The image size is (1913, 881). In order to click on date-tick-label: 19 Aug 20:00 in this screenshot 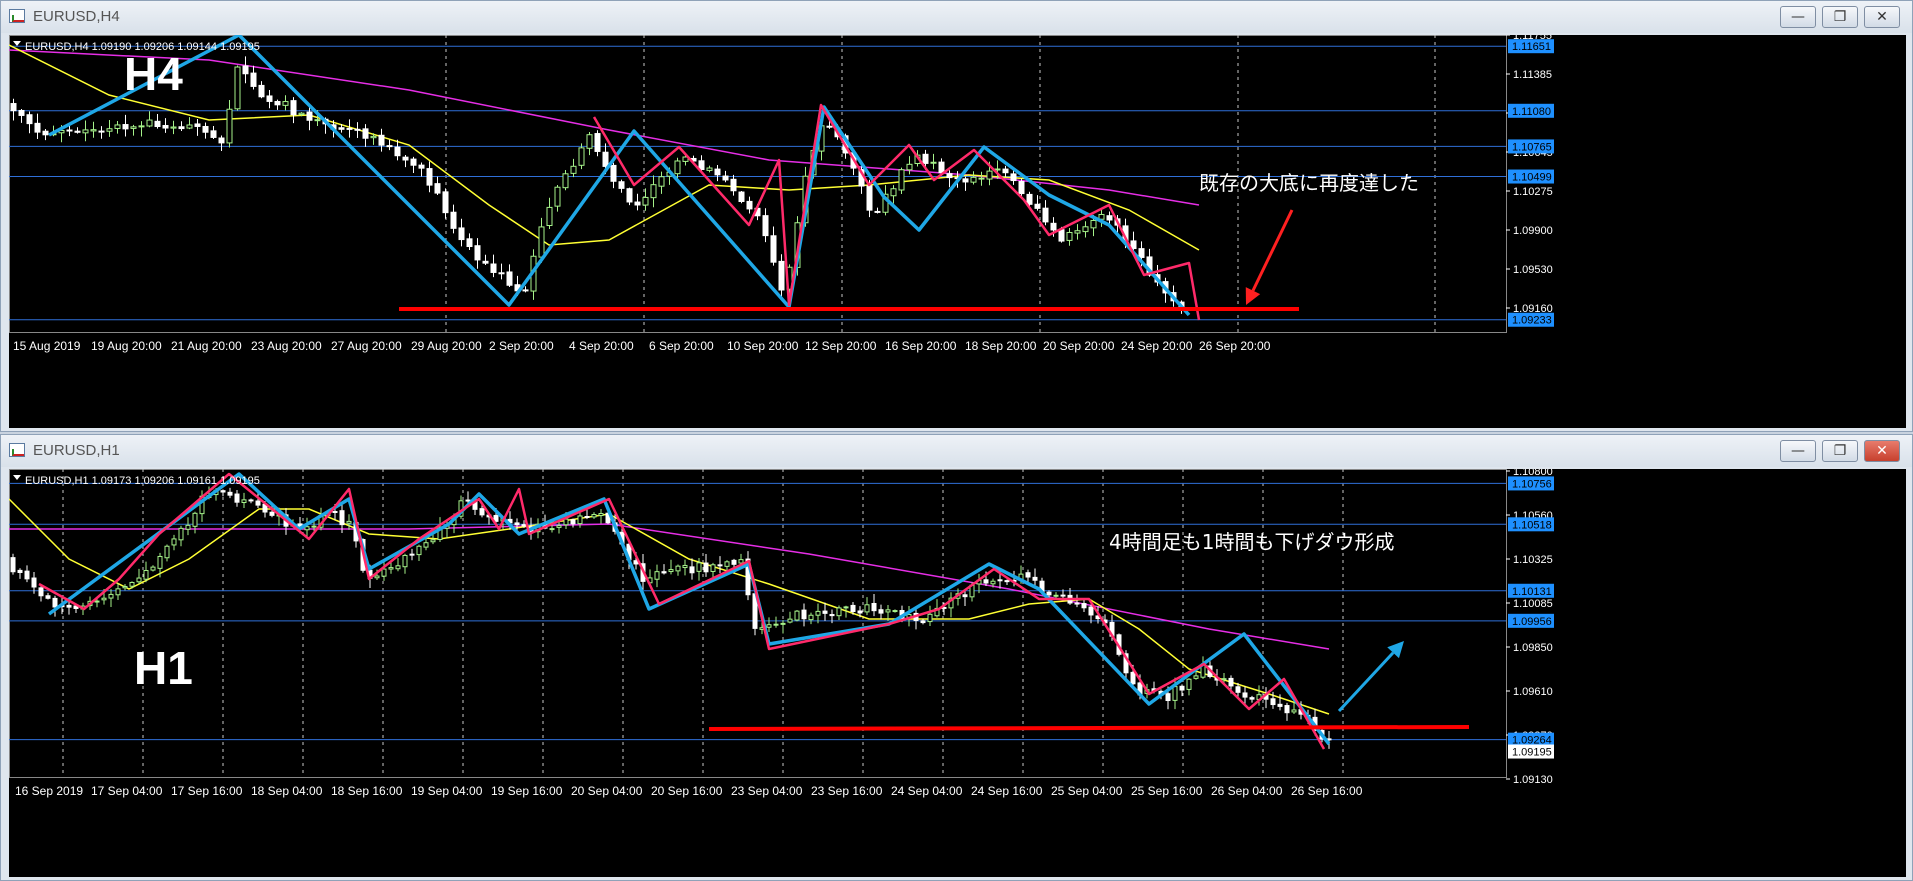, I will do `click(126, 346)`.